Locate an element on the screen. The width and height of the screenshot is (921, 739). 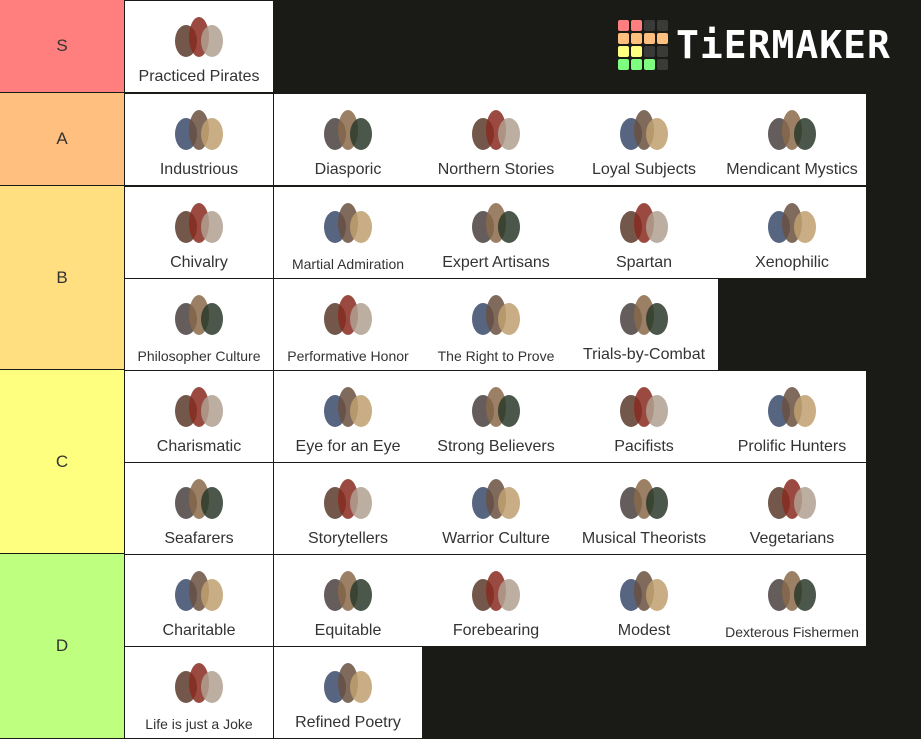
tier-item: Equitable is located at coordinates (348, 600).